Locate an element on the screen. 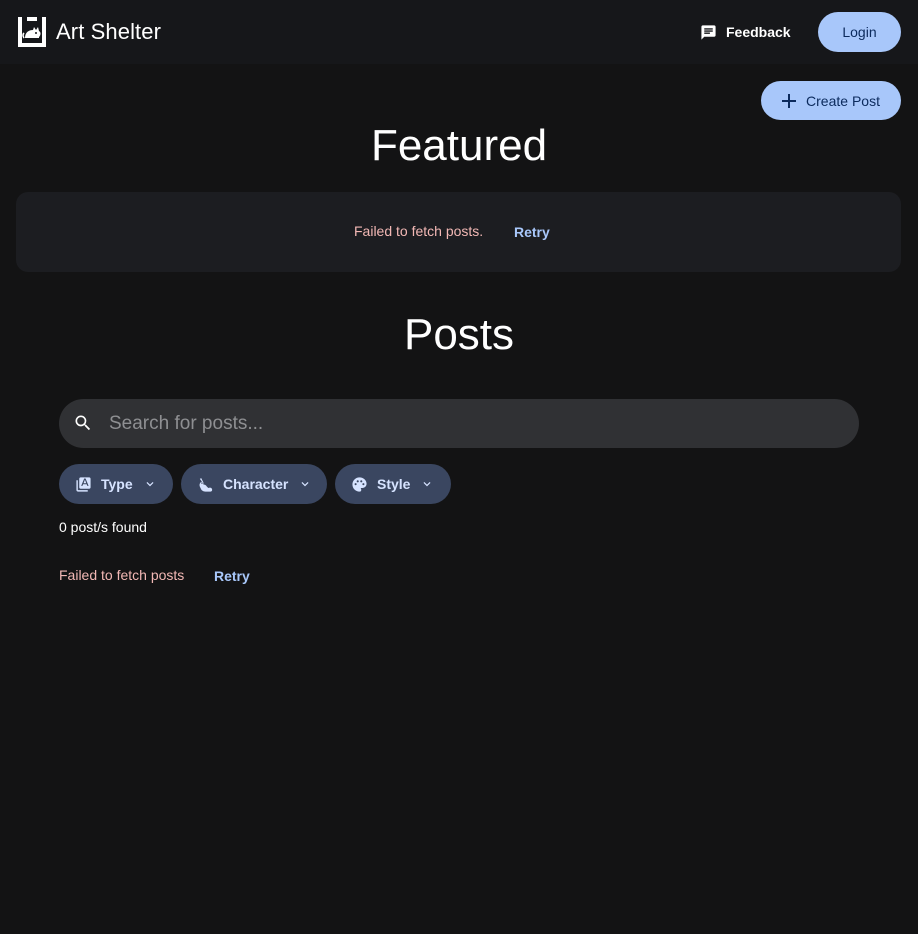  palette-icon is located at coordinates (359, 484).